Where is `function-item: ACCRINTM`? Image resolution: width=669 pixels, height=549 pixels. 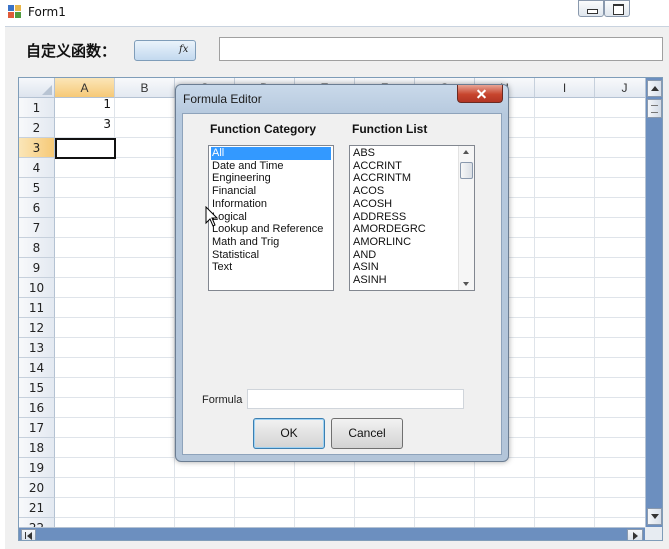
function-item: ACCRINTM is located at coordinates (381, 178).